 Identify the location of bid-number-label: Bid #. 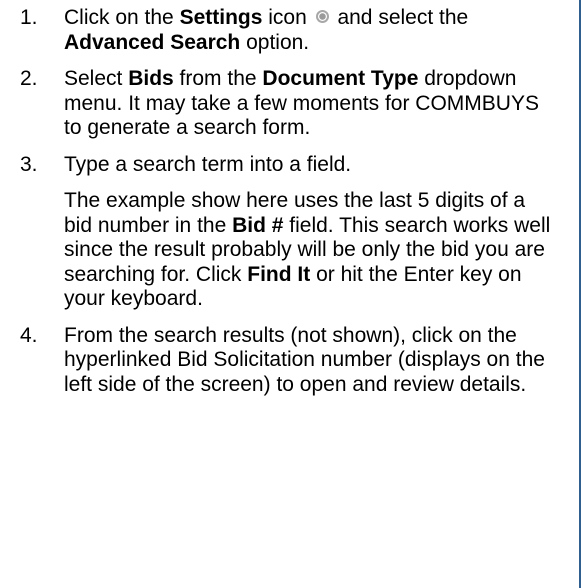
(258, 225).